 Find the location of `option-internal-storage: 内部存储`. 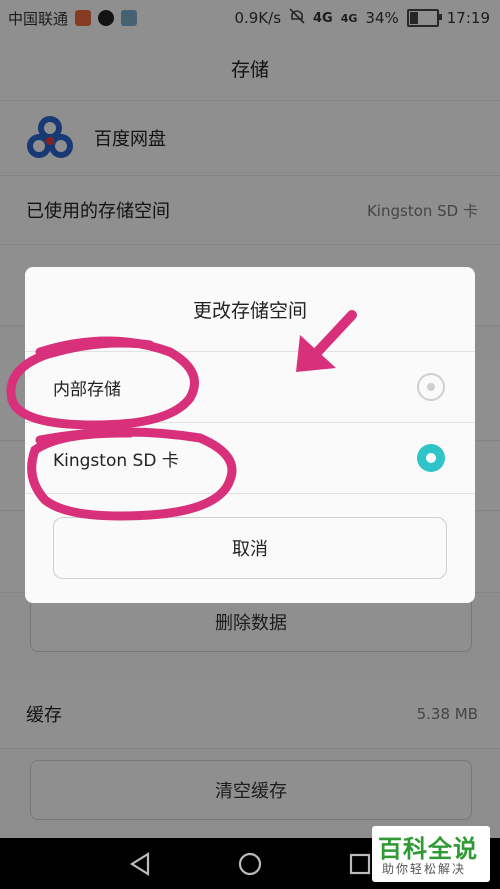

option-internal-storage: 内部存储 is located at coordinates (250, 386).